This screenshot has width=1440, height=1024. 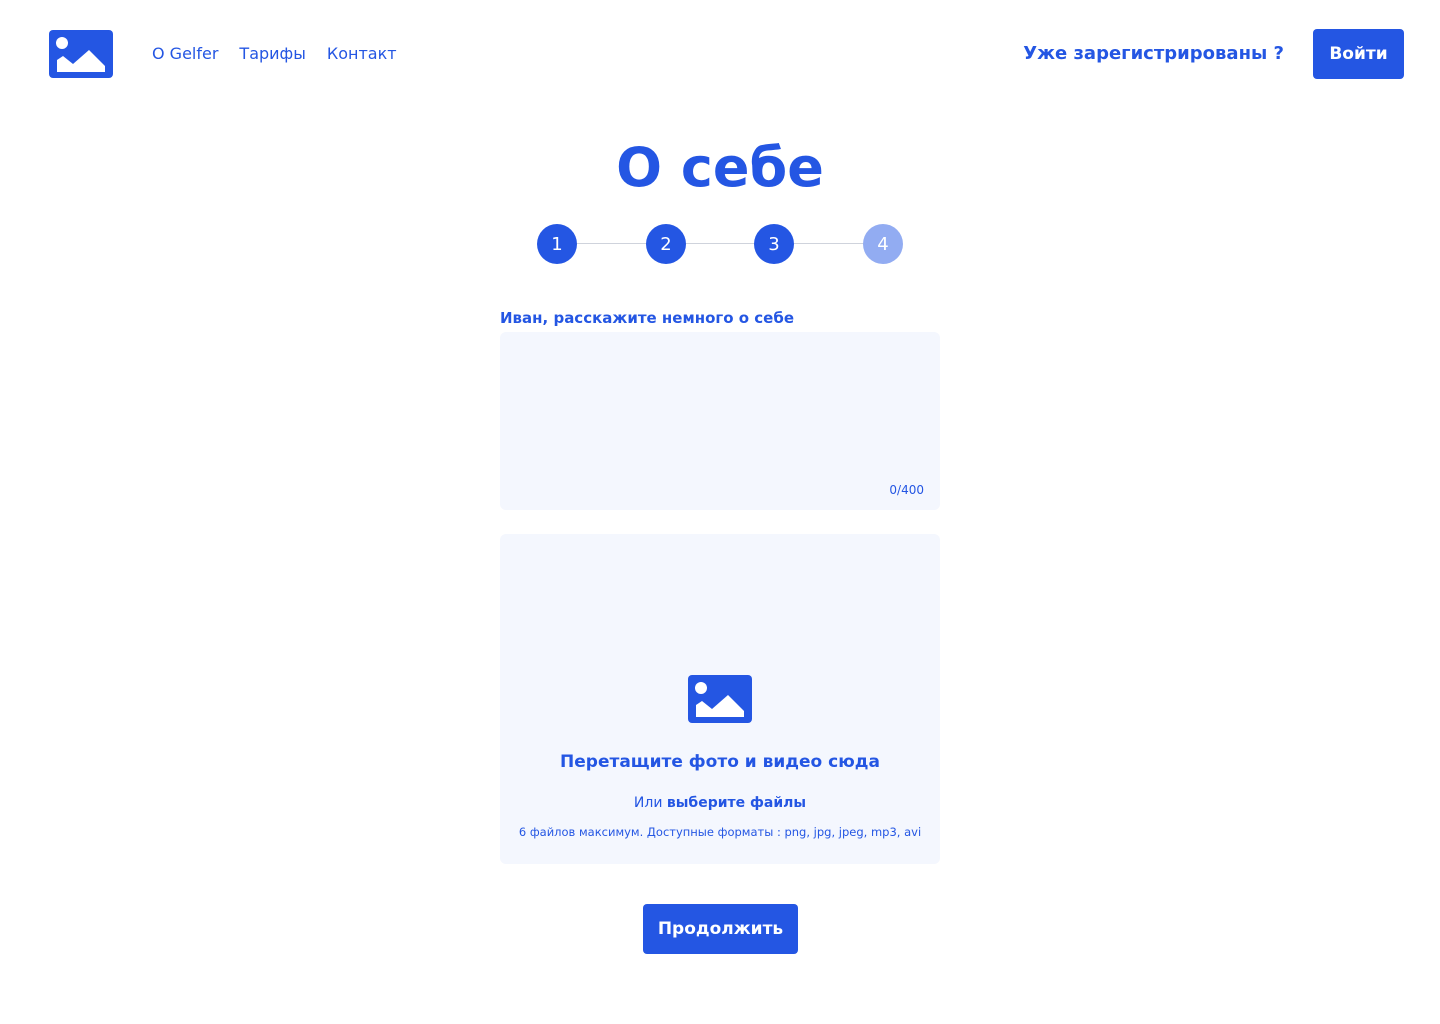 I want to click on dropzone-title: Перетащите фото и видео сюда, so click(x=720, y=762).